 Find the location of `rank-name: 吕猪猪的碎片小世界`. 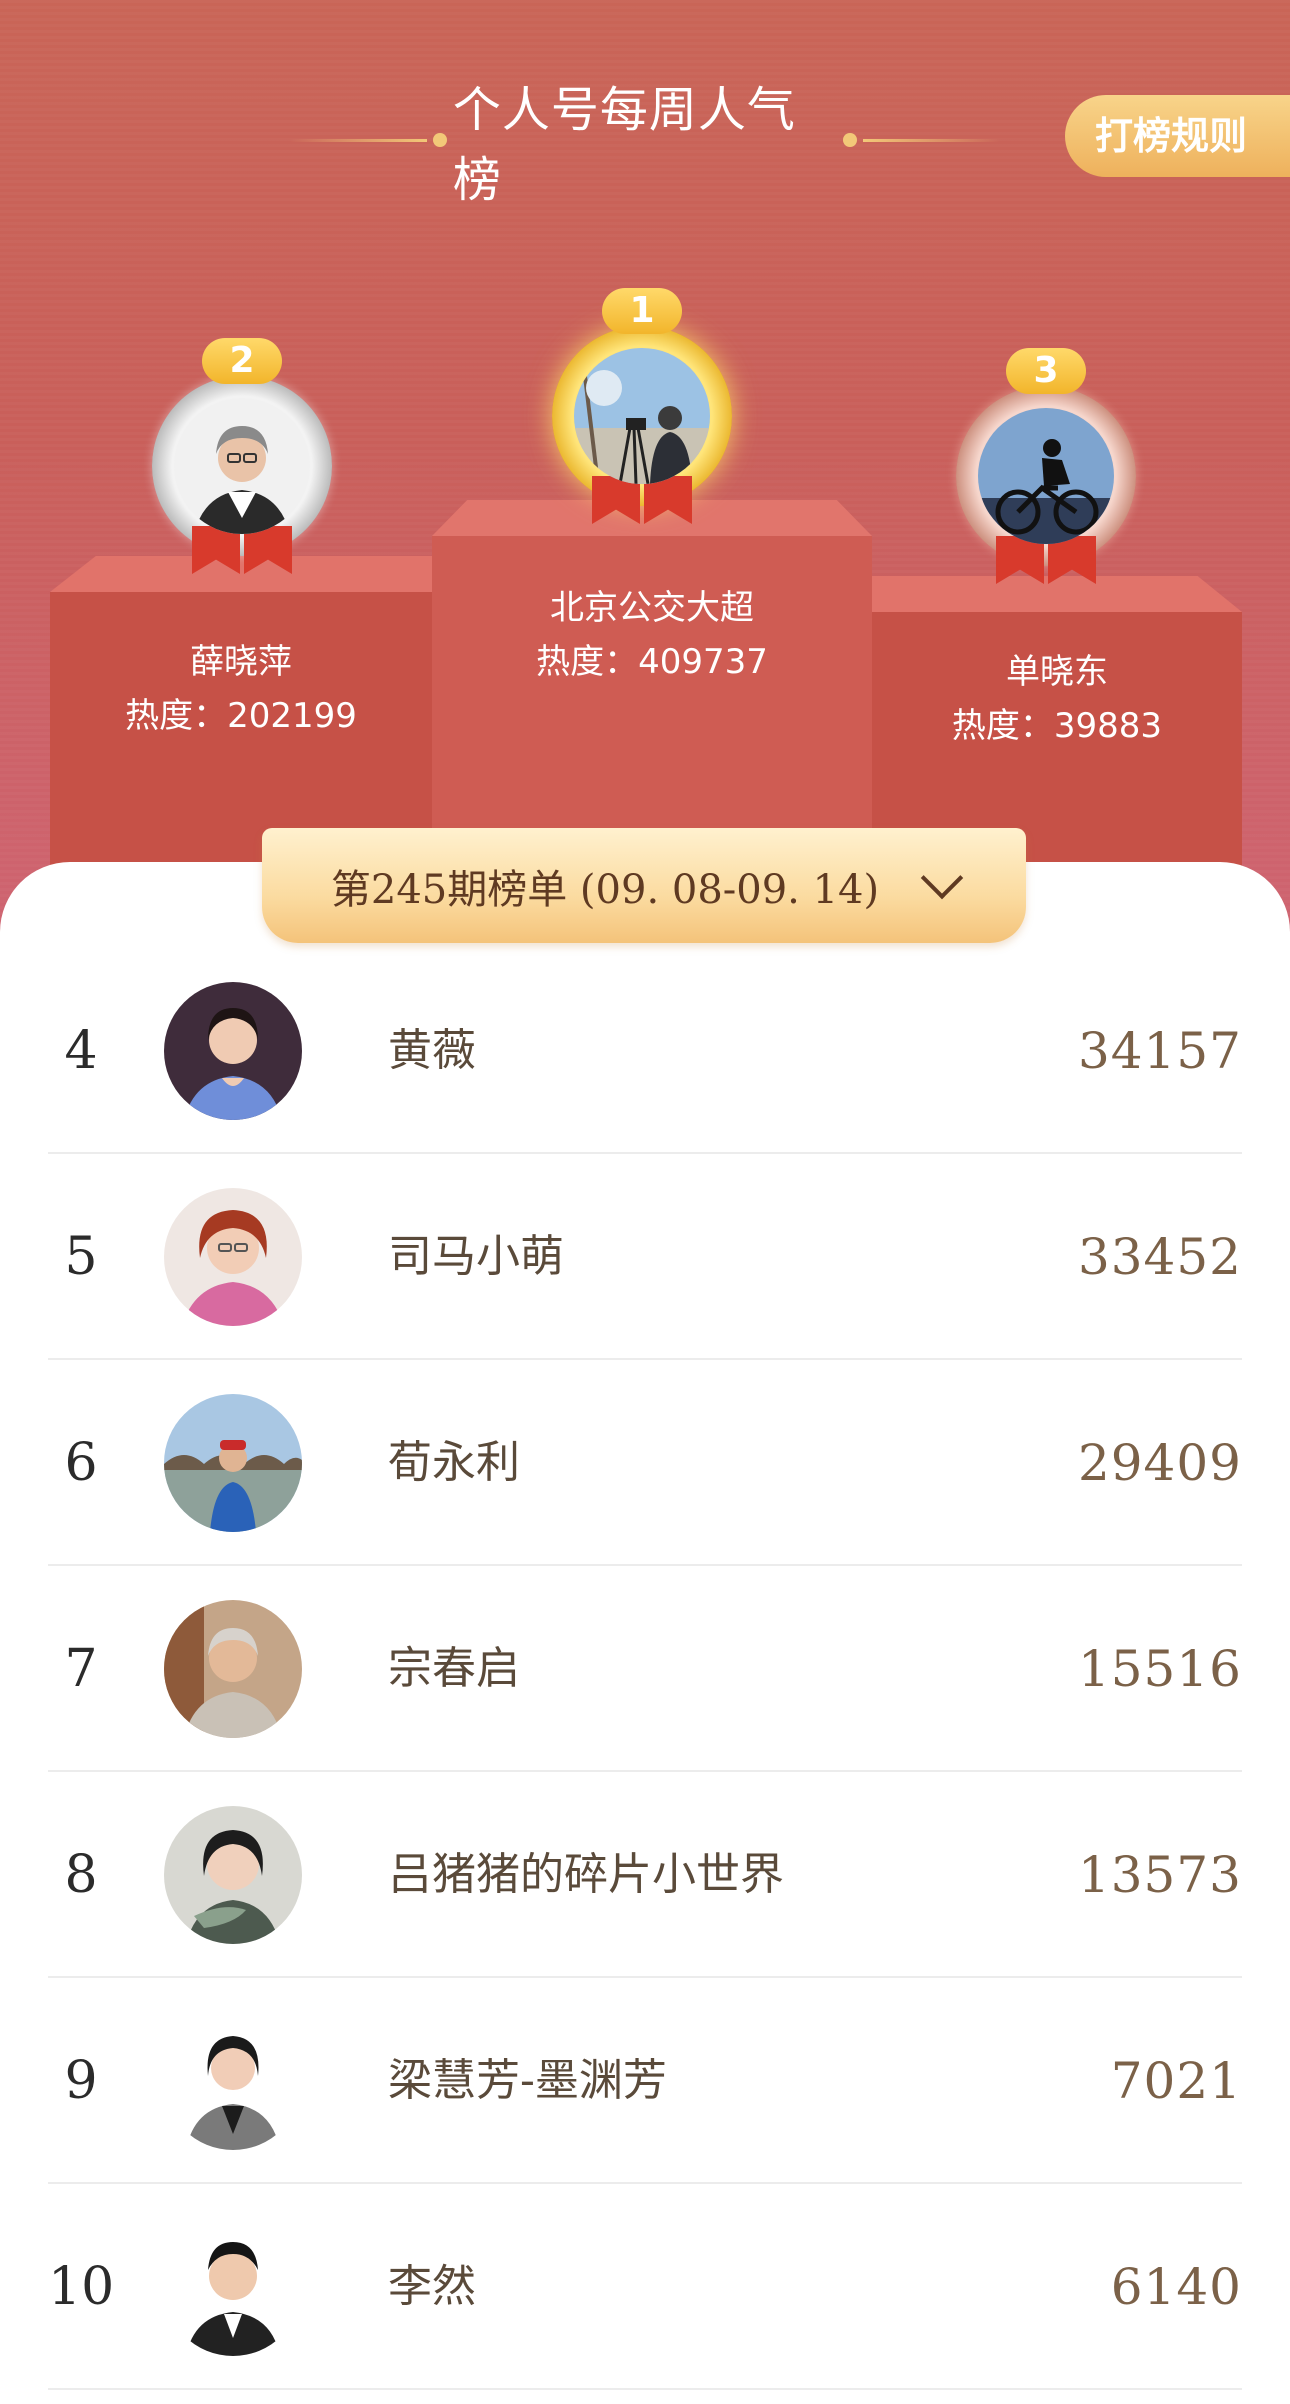

rank-name: 吕猪猪的碎片小世界 is located at coordinates (586, 1874).